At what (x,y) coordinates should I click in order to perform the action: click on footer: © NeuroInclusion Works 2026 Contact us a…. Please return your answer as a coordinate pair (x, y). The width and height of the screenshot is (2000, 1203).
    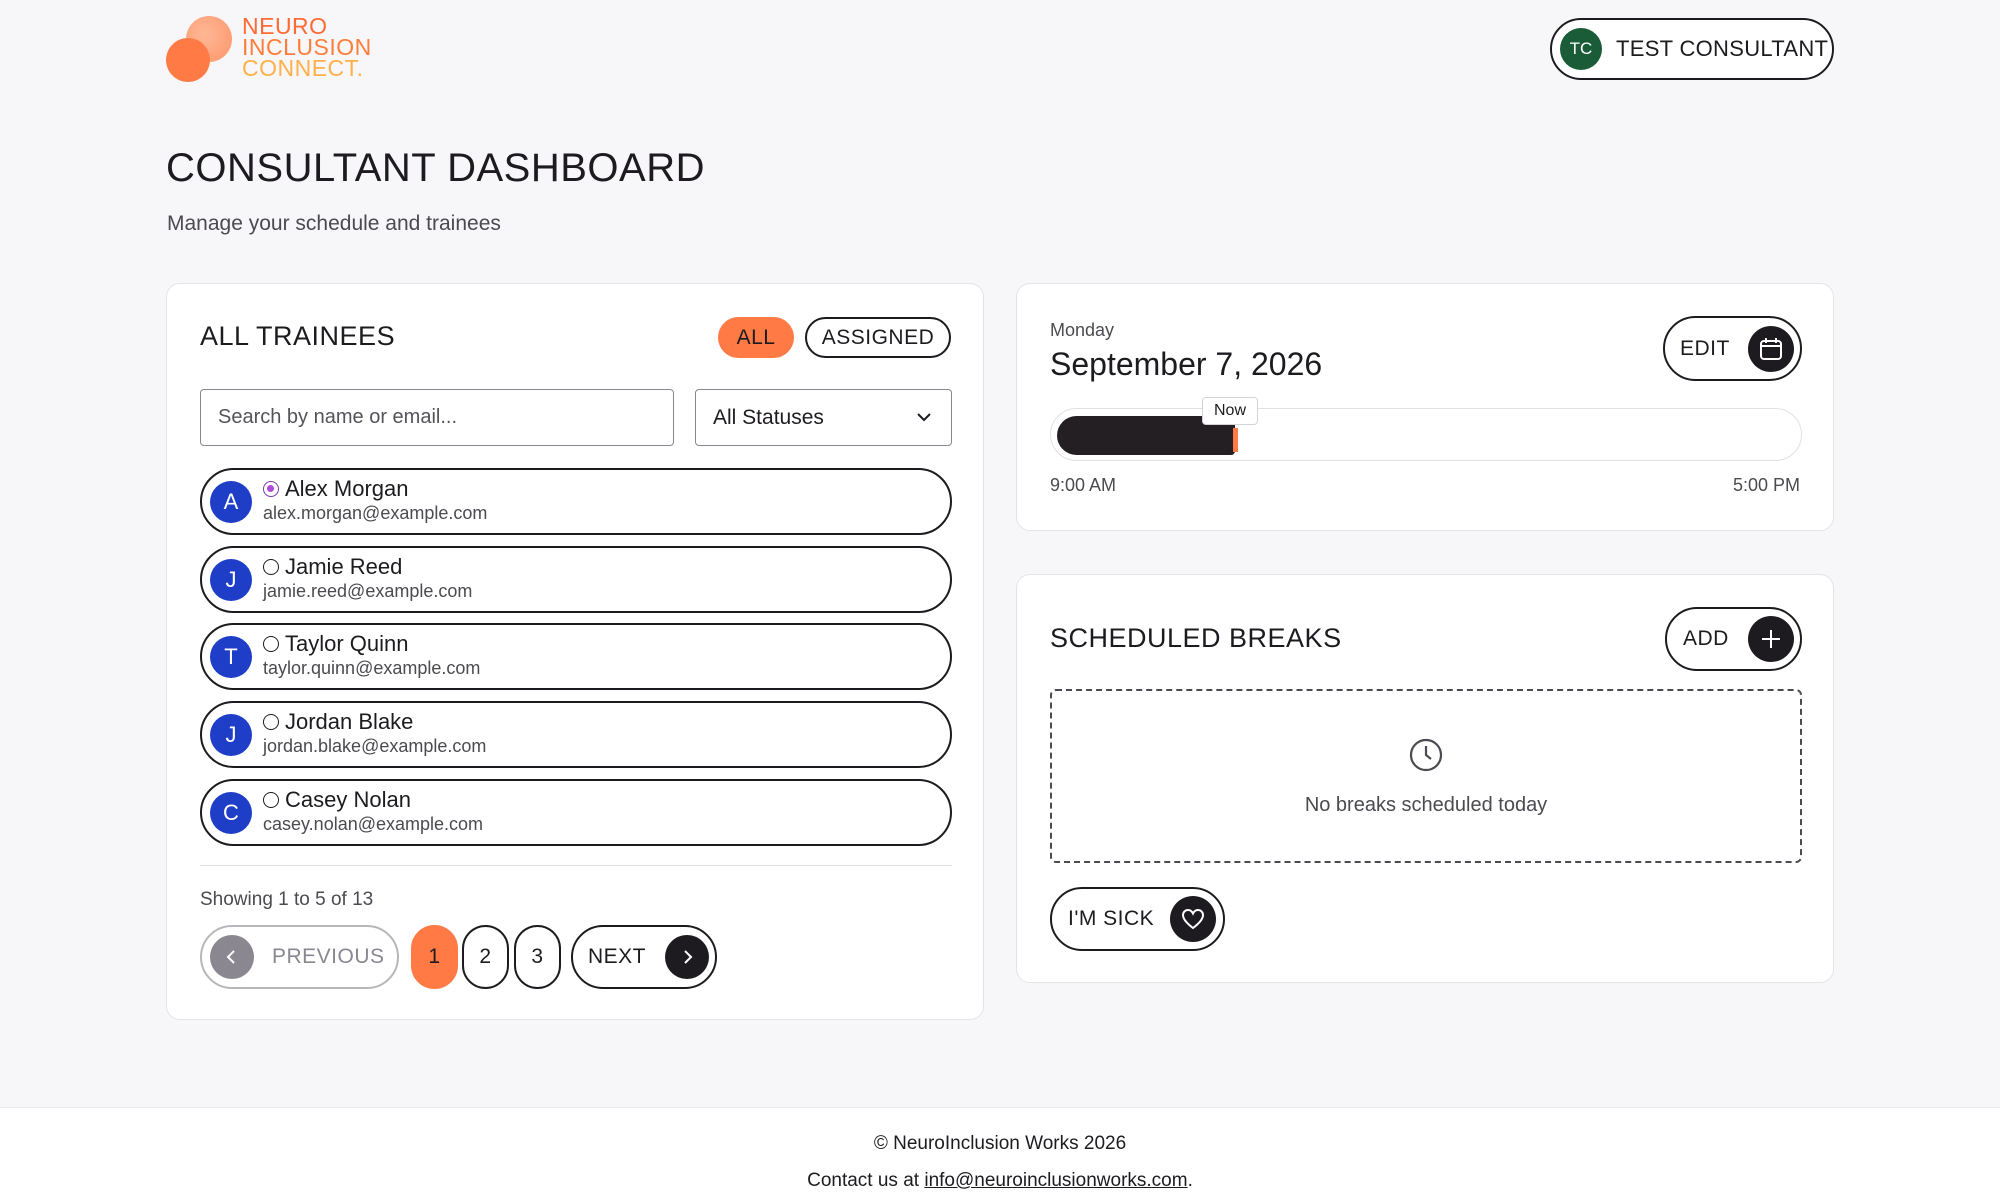
    Looking at the image, I should click on (1000, 1155).